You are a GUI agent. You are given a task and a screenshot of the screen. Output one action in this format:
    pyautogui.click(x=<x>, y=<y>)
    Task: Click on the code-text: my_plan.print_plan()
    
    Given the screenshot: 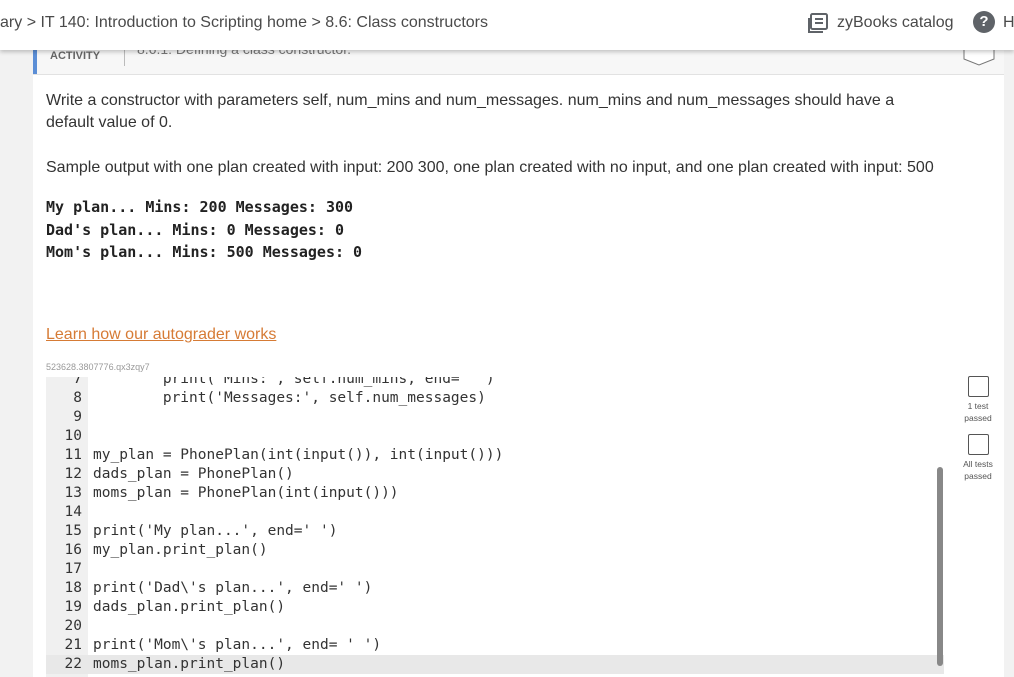 What is the action you would take?
    pyautogui.click(x=180, y=550)
    